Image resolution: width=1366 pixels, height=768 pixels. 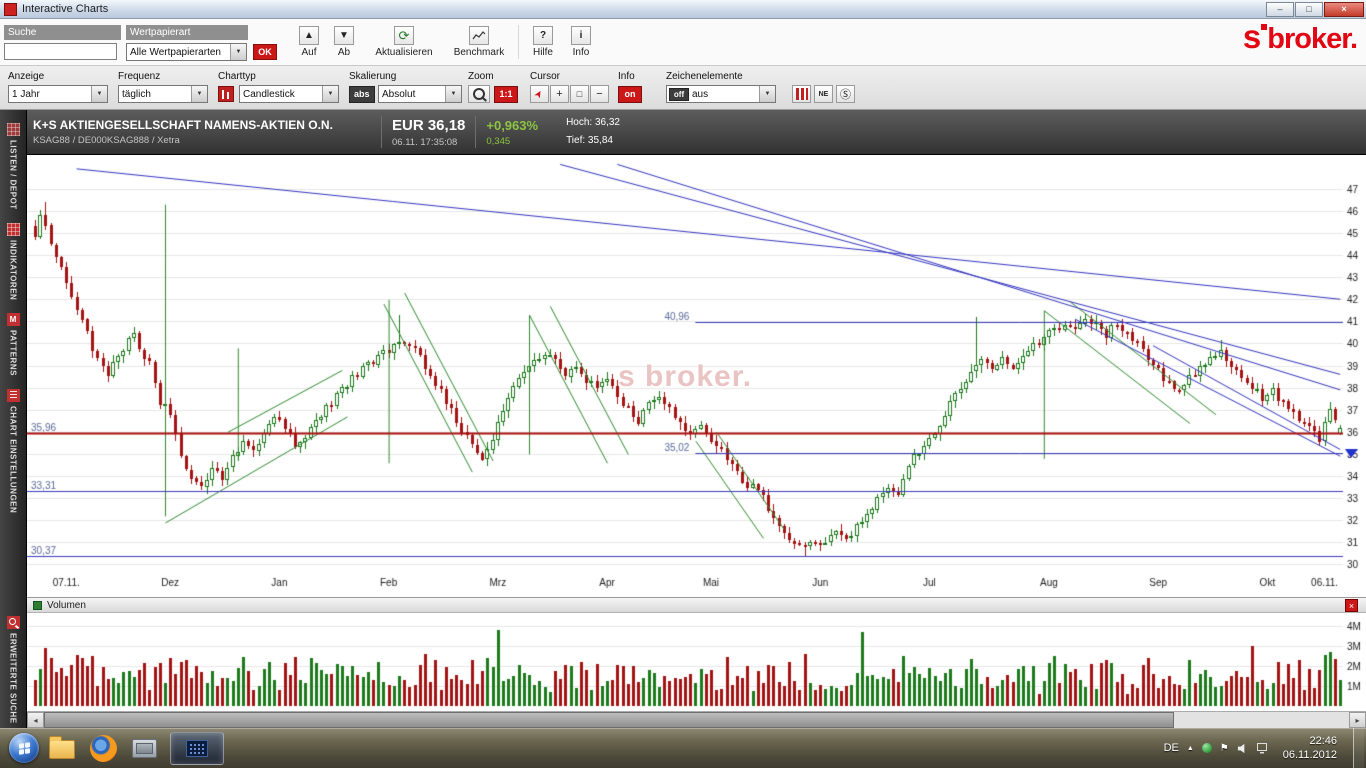 I want to click on help-button-label: Hilfe, so click(x=542, y=52).